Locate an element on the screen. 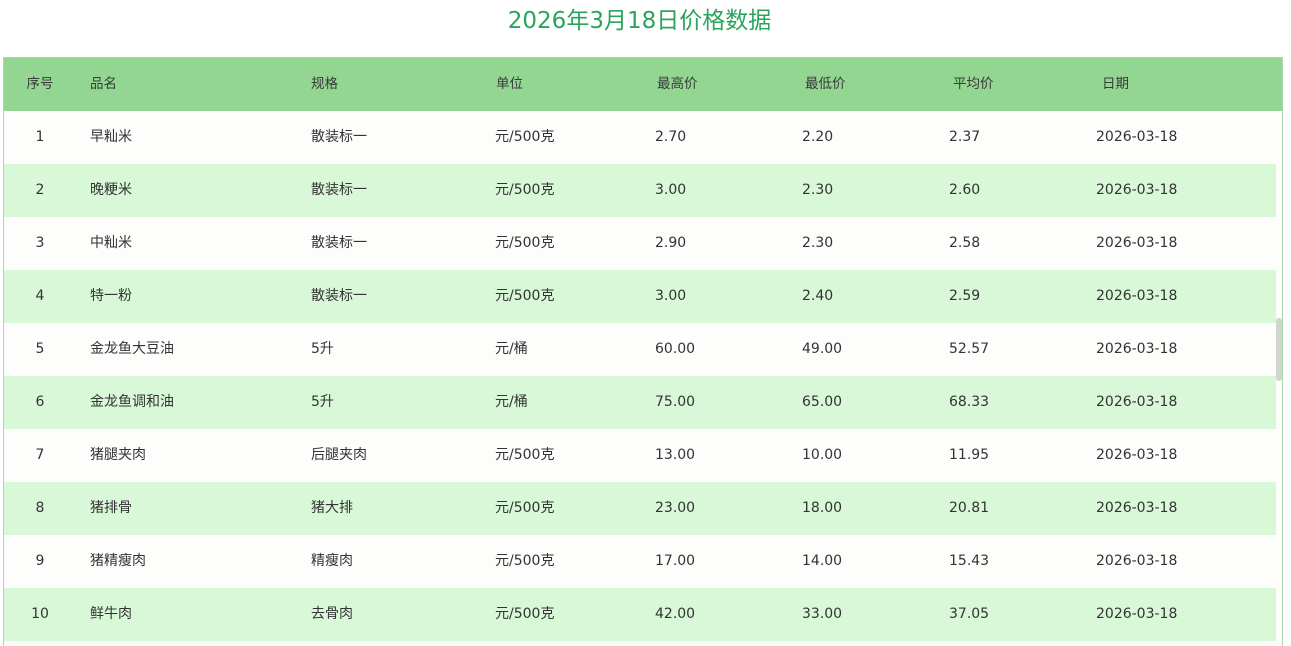 This screenshot has width=1291, height=646. cell-product: 特一粉 is located at coordinates (111, 296).